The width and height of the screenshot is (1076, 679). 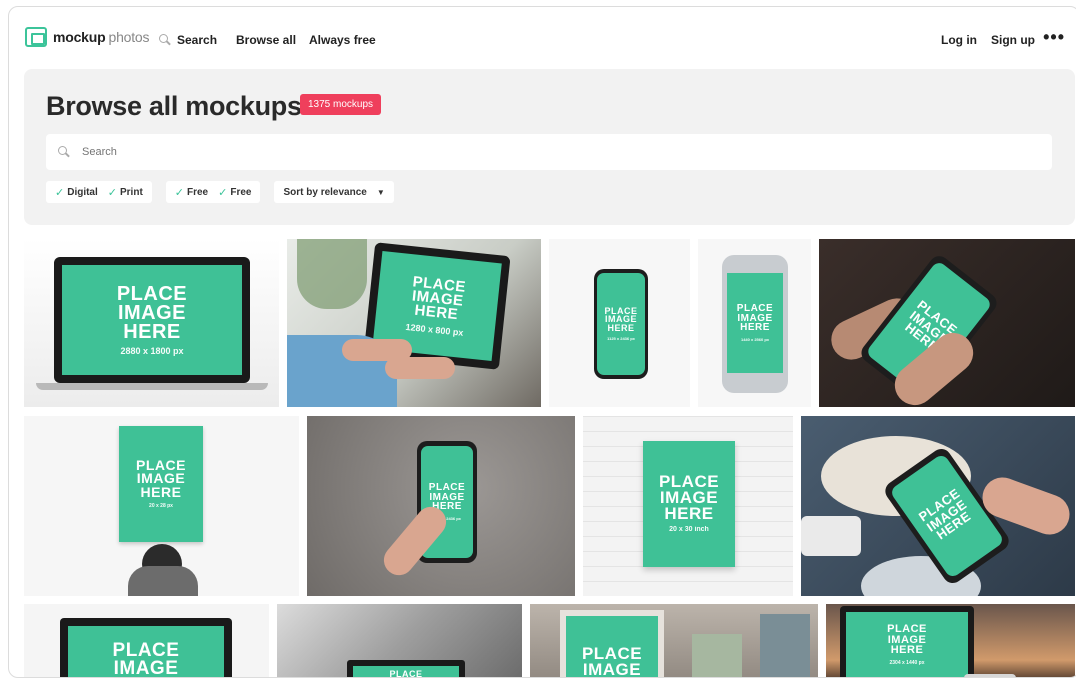 What do you see at coordinates (441, 506) in the screenshot?
I see `mockup-tile-phone-gray: PLACE IMAGE HERE 1125 x 2436 px` at bounding box center [441, 506].